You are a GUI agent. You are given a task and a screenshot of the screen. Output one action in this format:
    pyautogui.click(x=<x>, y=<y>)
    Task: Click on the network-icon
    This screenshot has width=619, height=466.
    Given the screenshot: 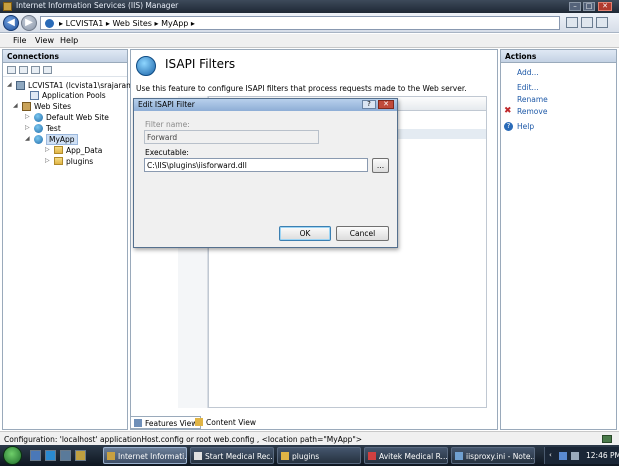 What is the action you would take?
    pyautogui.click(x=563, y=456)
    